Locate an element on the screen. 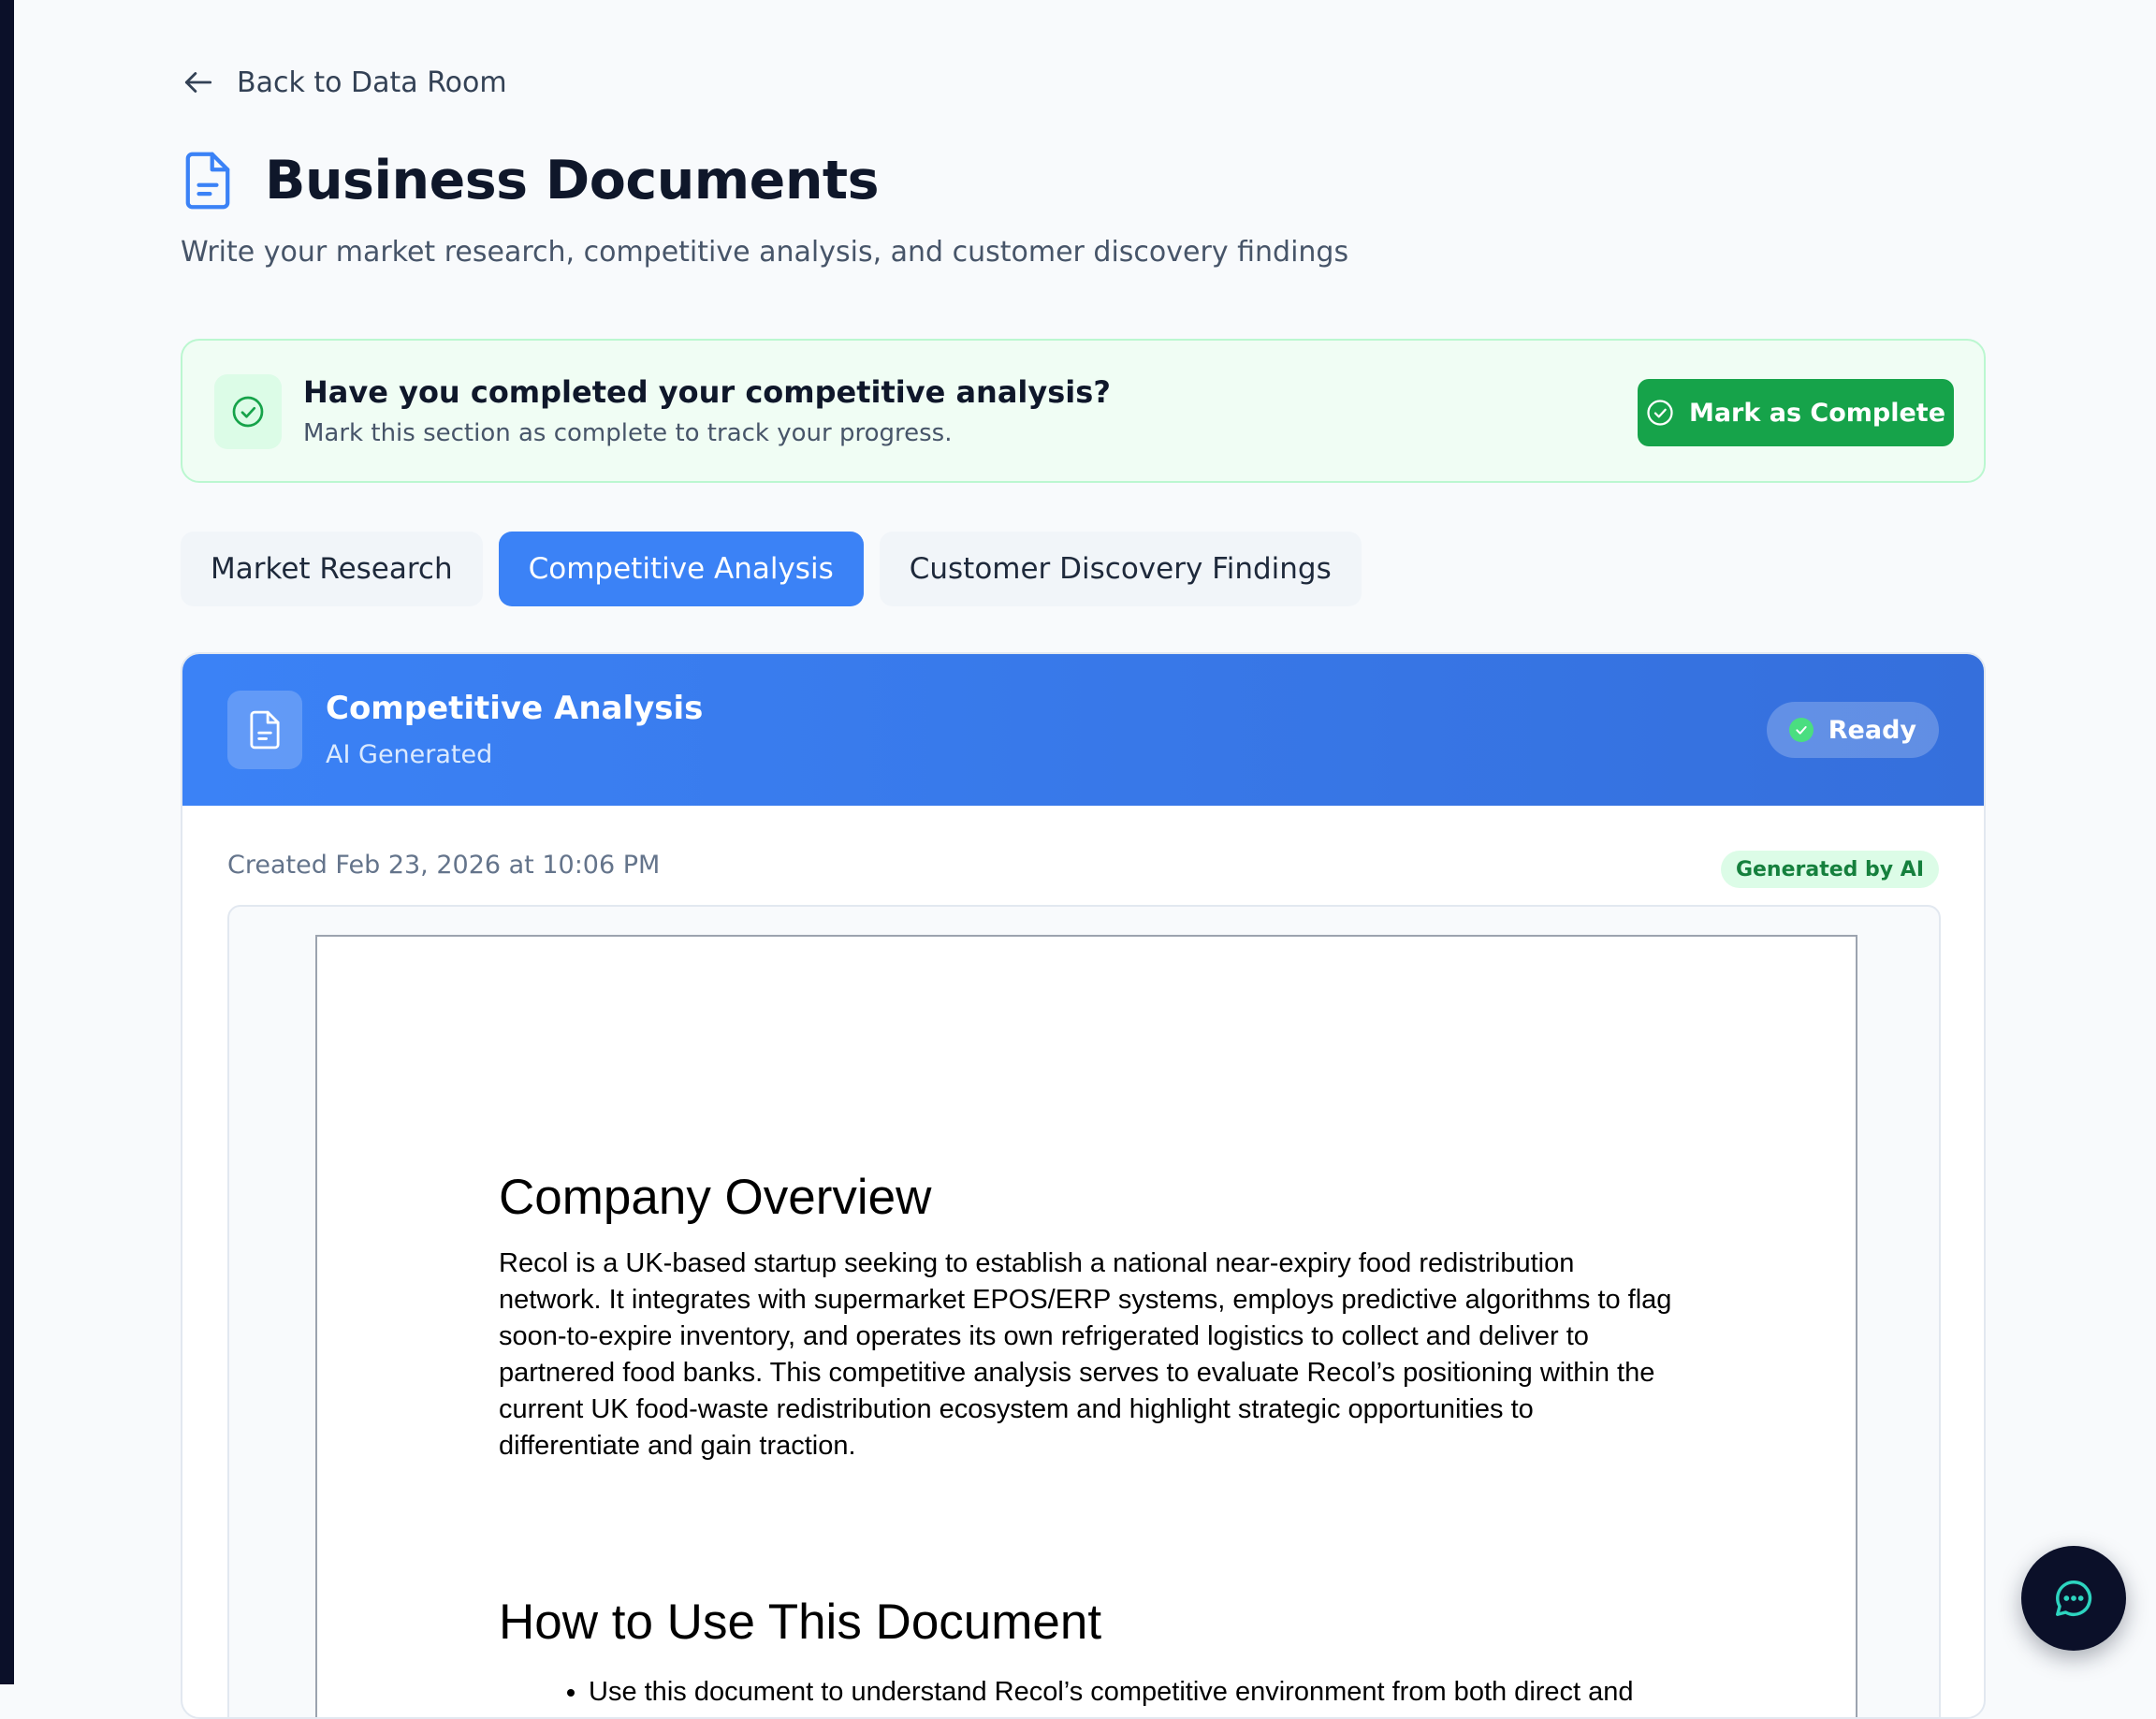 Image resolution: width=2156 pixels, height=1719 pixels. page-title-row: Business Documents is located at coordinates (530, 180).